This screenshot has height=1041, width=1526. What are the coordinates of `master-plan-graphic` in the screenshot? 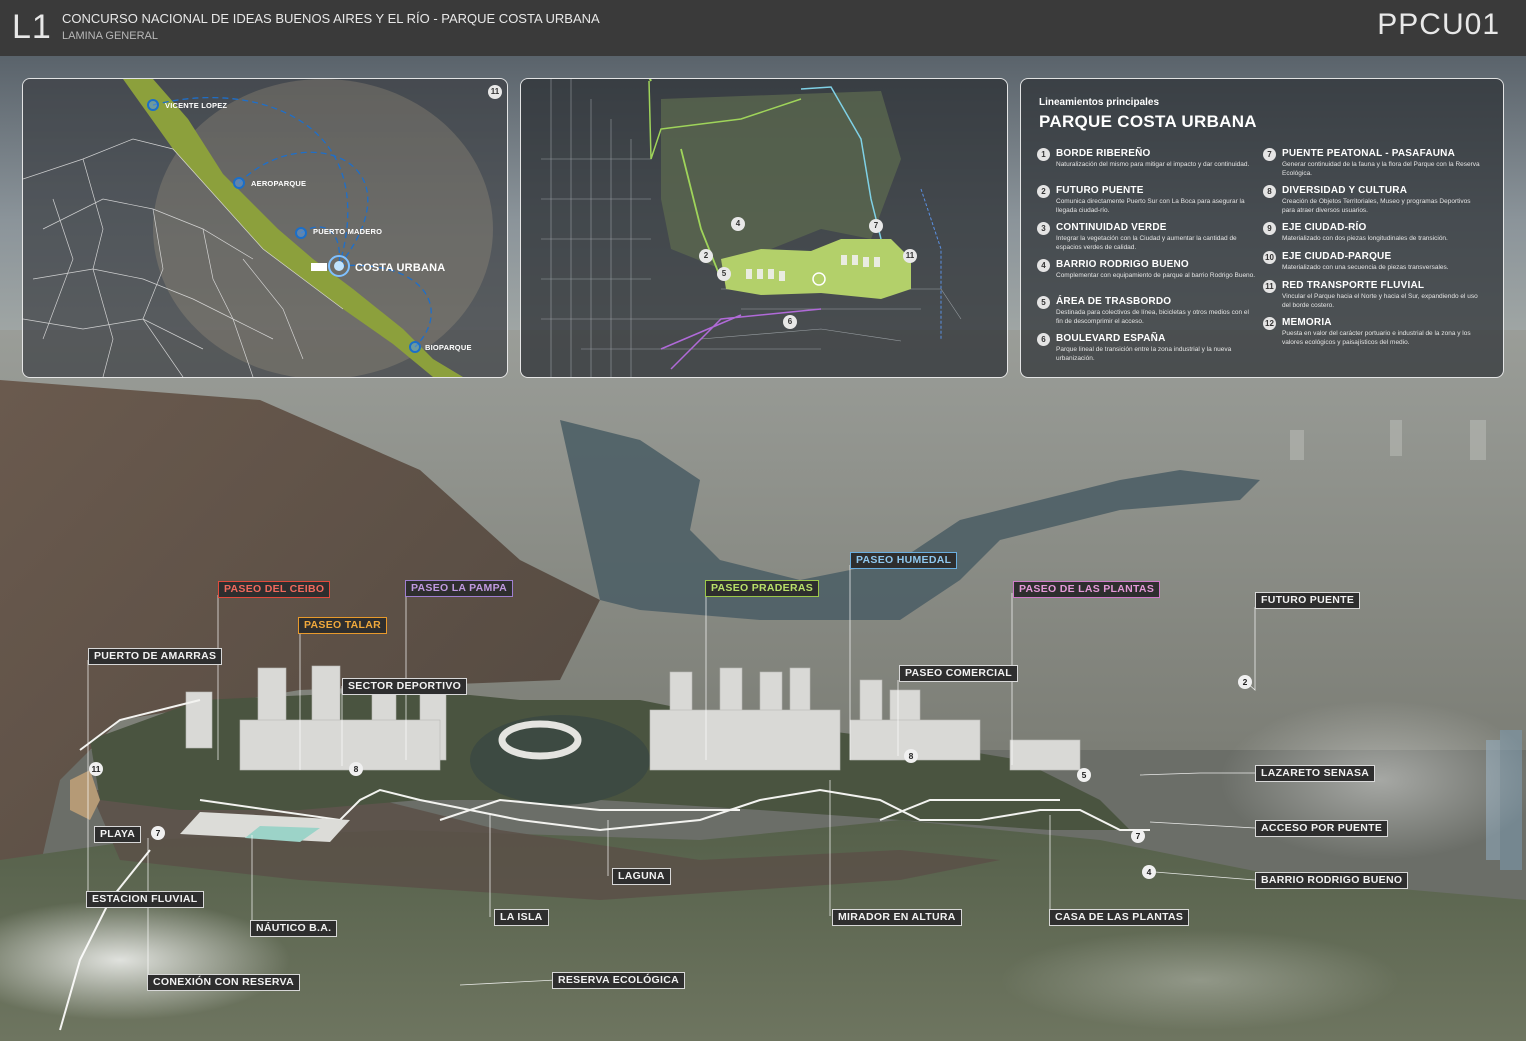 It's located at (764, 228).